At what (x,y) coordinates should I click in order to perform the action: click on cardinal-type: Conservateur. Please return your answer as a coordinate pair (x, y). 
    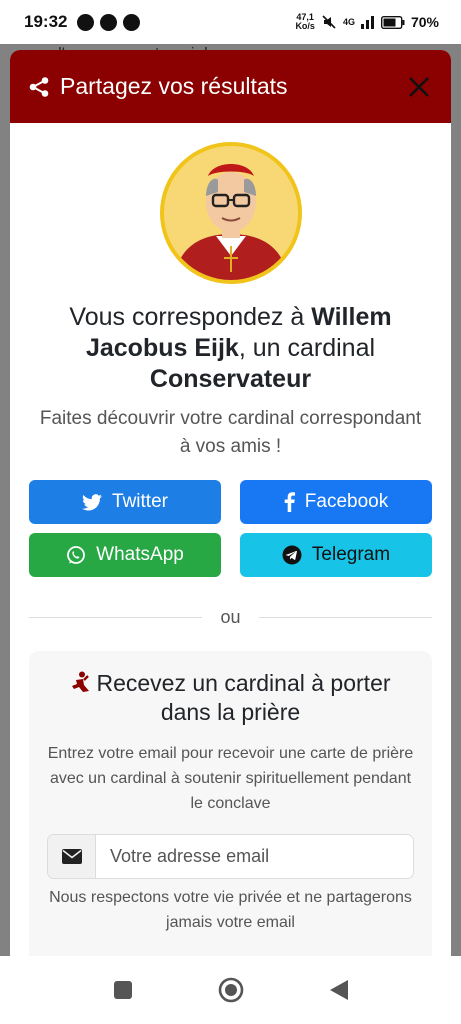
    Looking at the image, I should click on (230, 379).